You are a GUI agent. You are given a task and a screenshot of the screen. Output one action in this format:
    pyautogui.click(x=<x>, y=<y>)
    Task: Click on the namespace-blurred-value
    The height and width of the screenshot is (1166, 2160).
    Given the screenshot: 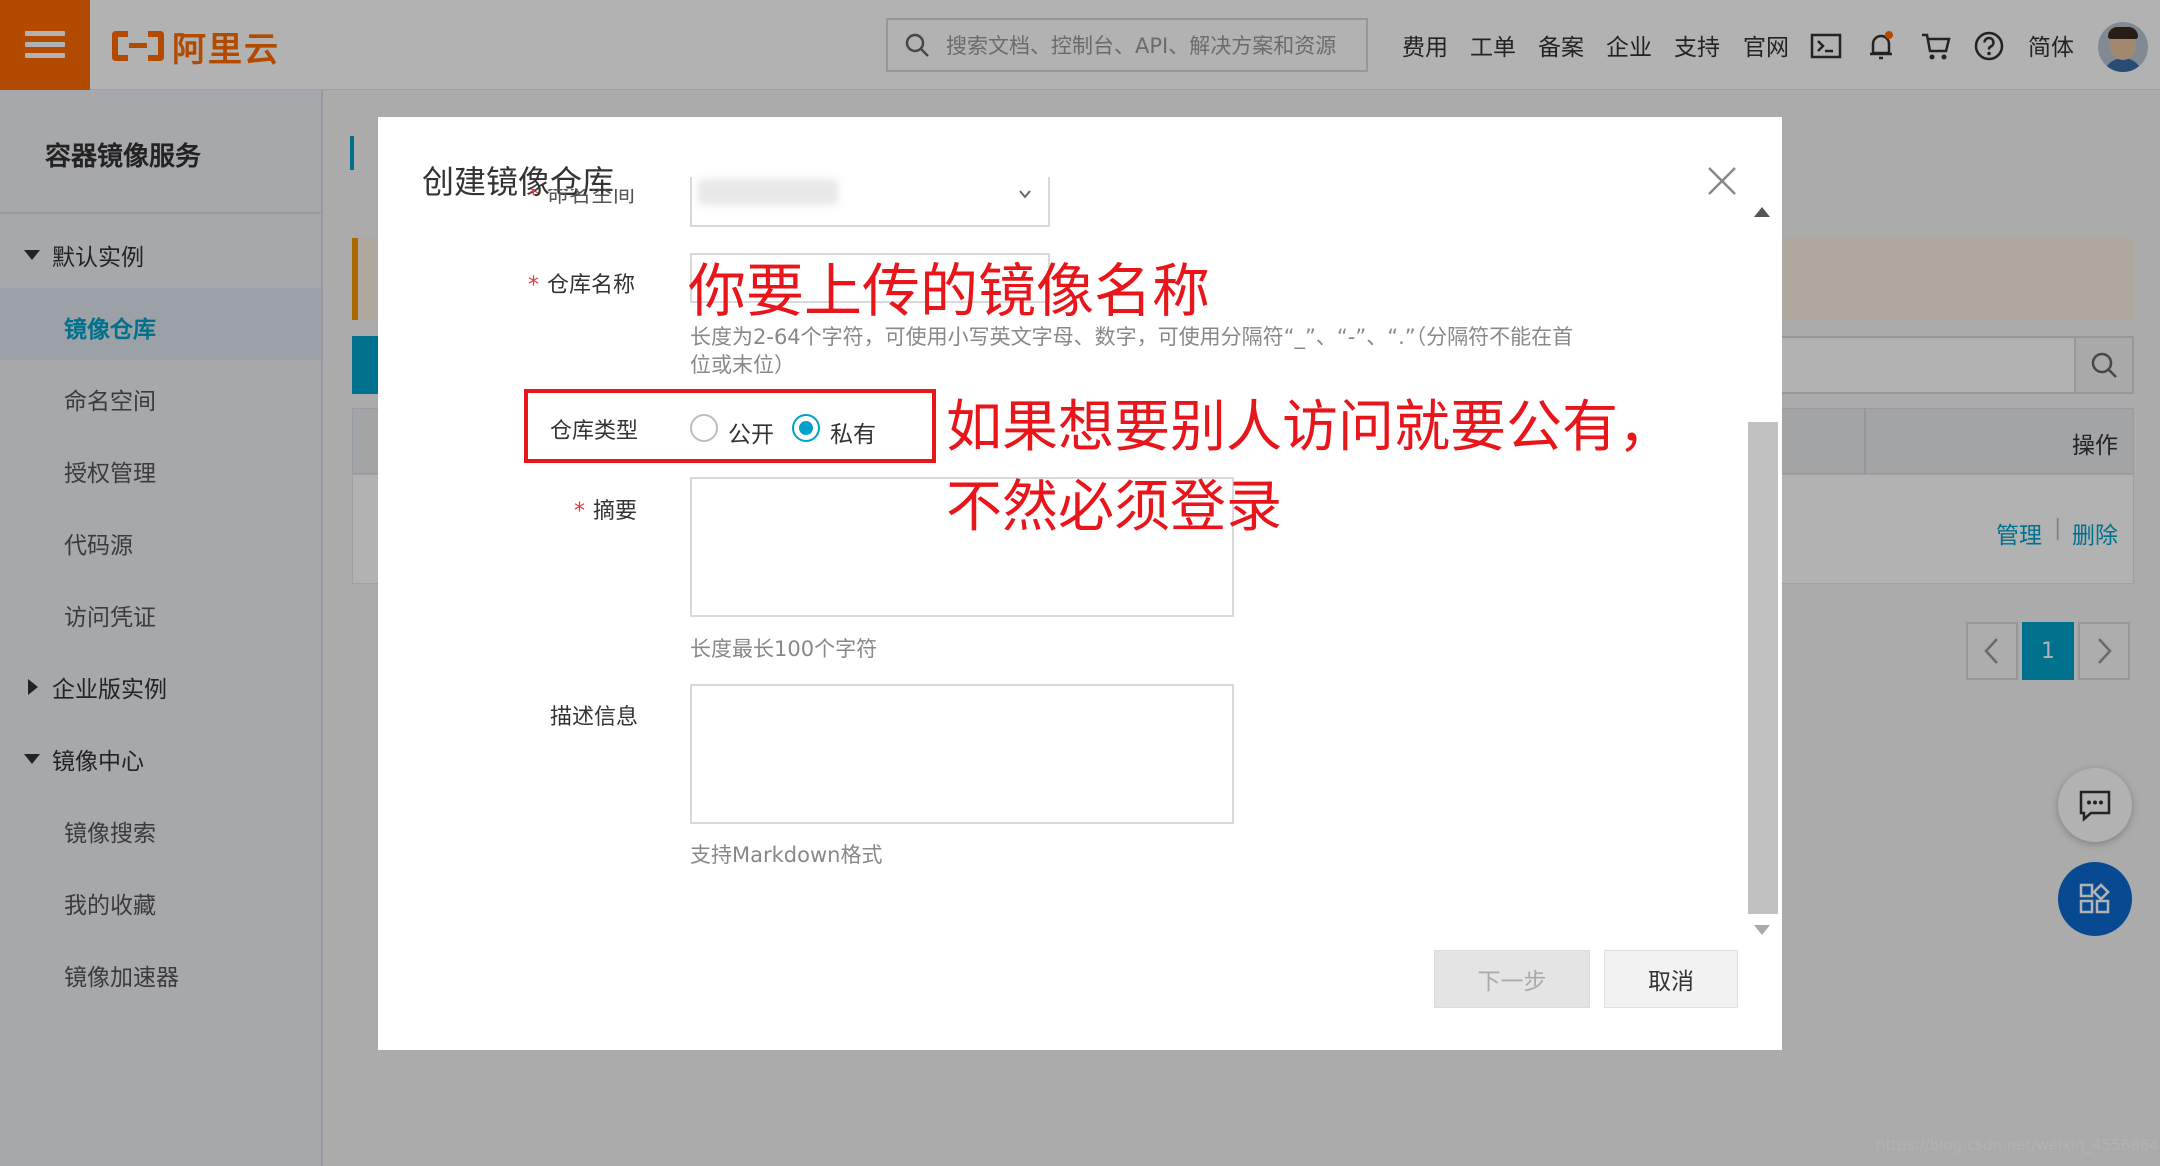 What is the action you would take?
    pyautogui.click(x=768, y=192)
    